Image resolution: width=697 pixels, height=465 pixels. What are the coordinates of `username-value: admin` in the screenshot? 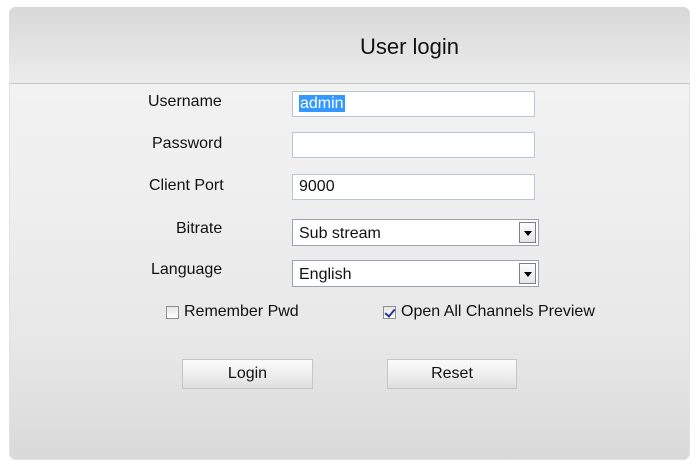 It's located at (322, 103).